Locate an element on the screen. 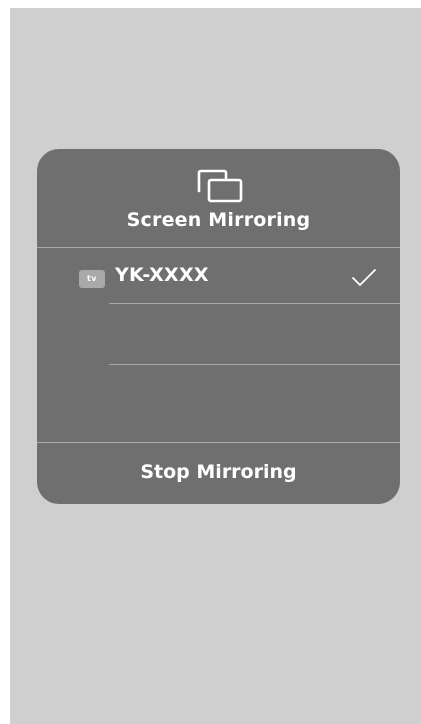  apple-tv-icon: tv is located at coordinates (92, 279).